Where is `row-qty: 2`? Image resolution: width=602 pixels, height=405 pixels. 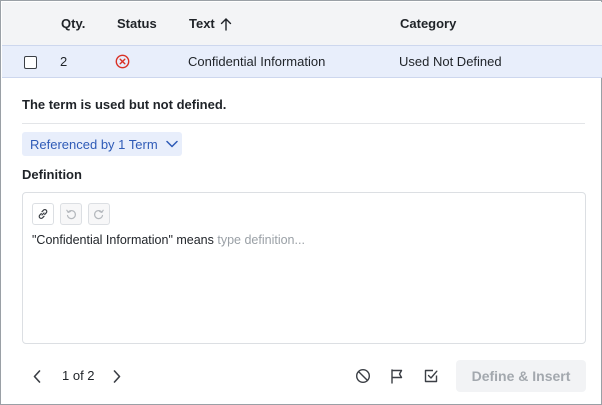
row-qty: 2 is located at coordinates (64, 61).